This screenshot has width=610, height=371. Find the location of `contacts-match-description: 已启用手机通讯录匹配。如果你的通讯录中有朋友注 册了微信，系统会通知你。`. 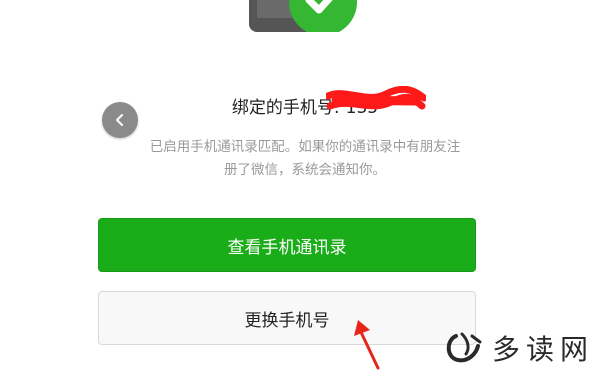

contacts-match-description: 已启用手机通讯录匹配。如果你的通讯录中有朋友注 册了微信，系统会通知你。 is located at coordinates (305, 159).